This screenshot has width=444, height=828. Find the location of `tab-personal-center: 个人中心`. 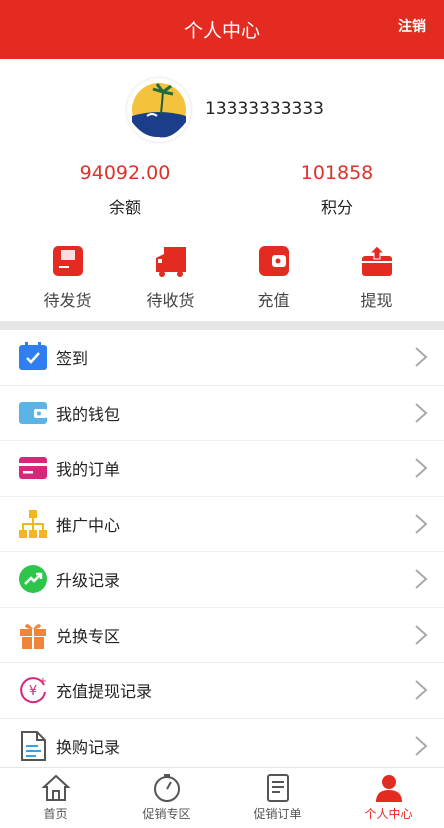

tab-personal-center: 个人中心 is located at coordinates (388, 798).